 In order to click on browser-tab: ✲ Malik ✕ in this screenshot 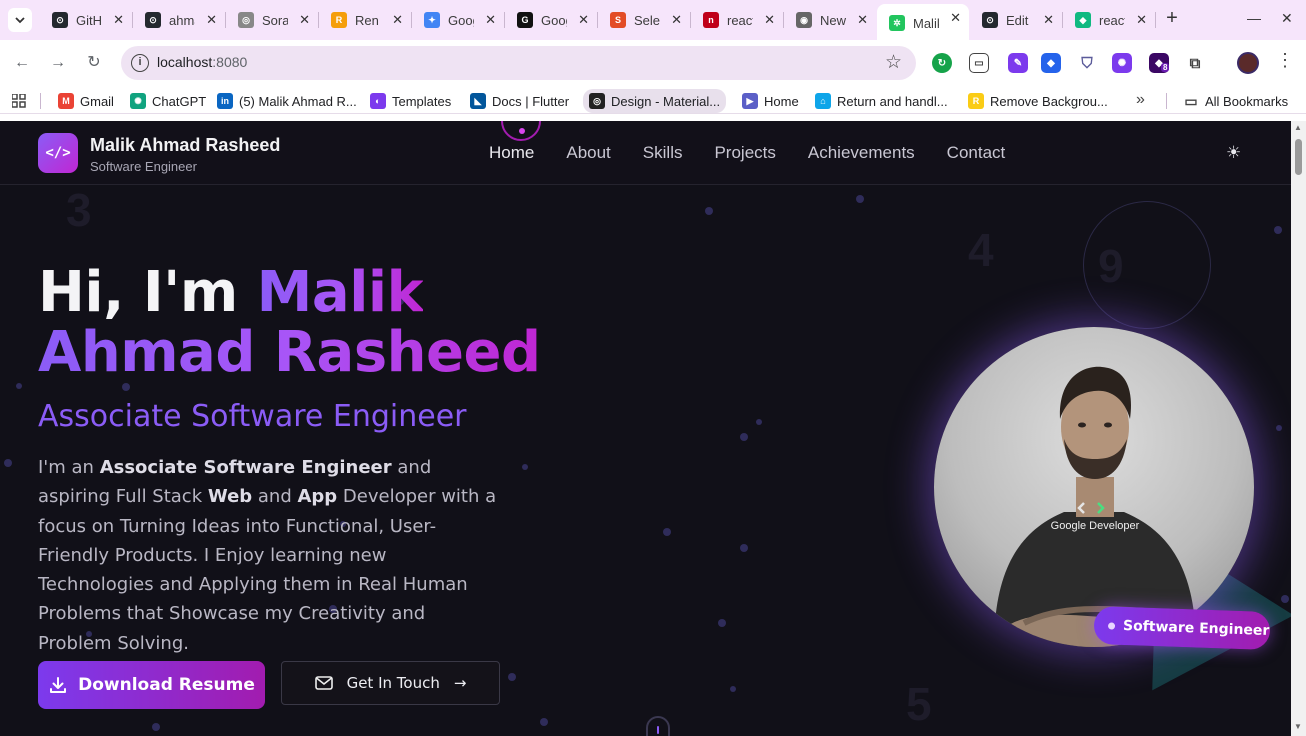, I will do `click(923, 22)`.